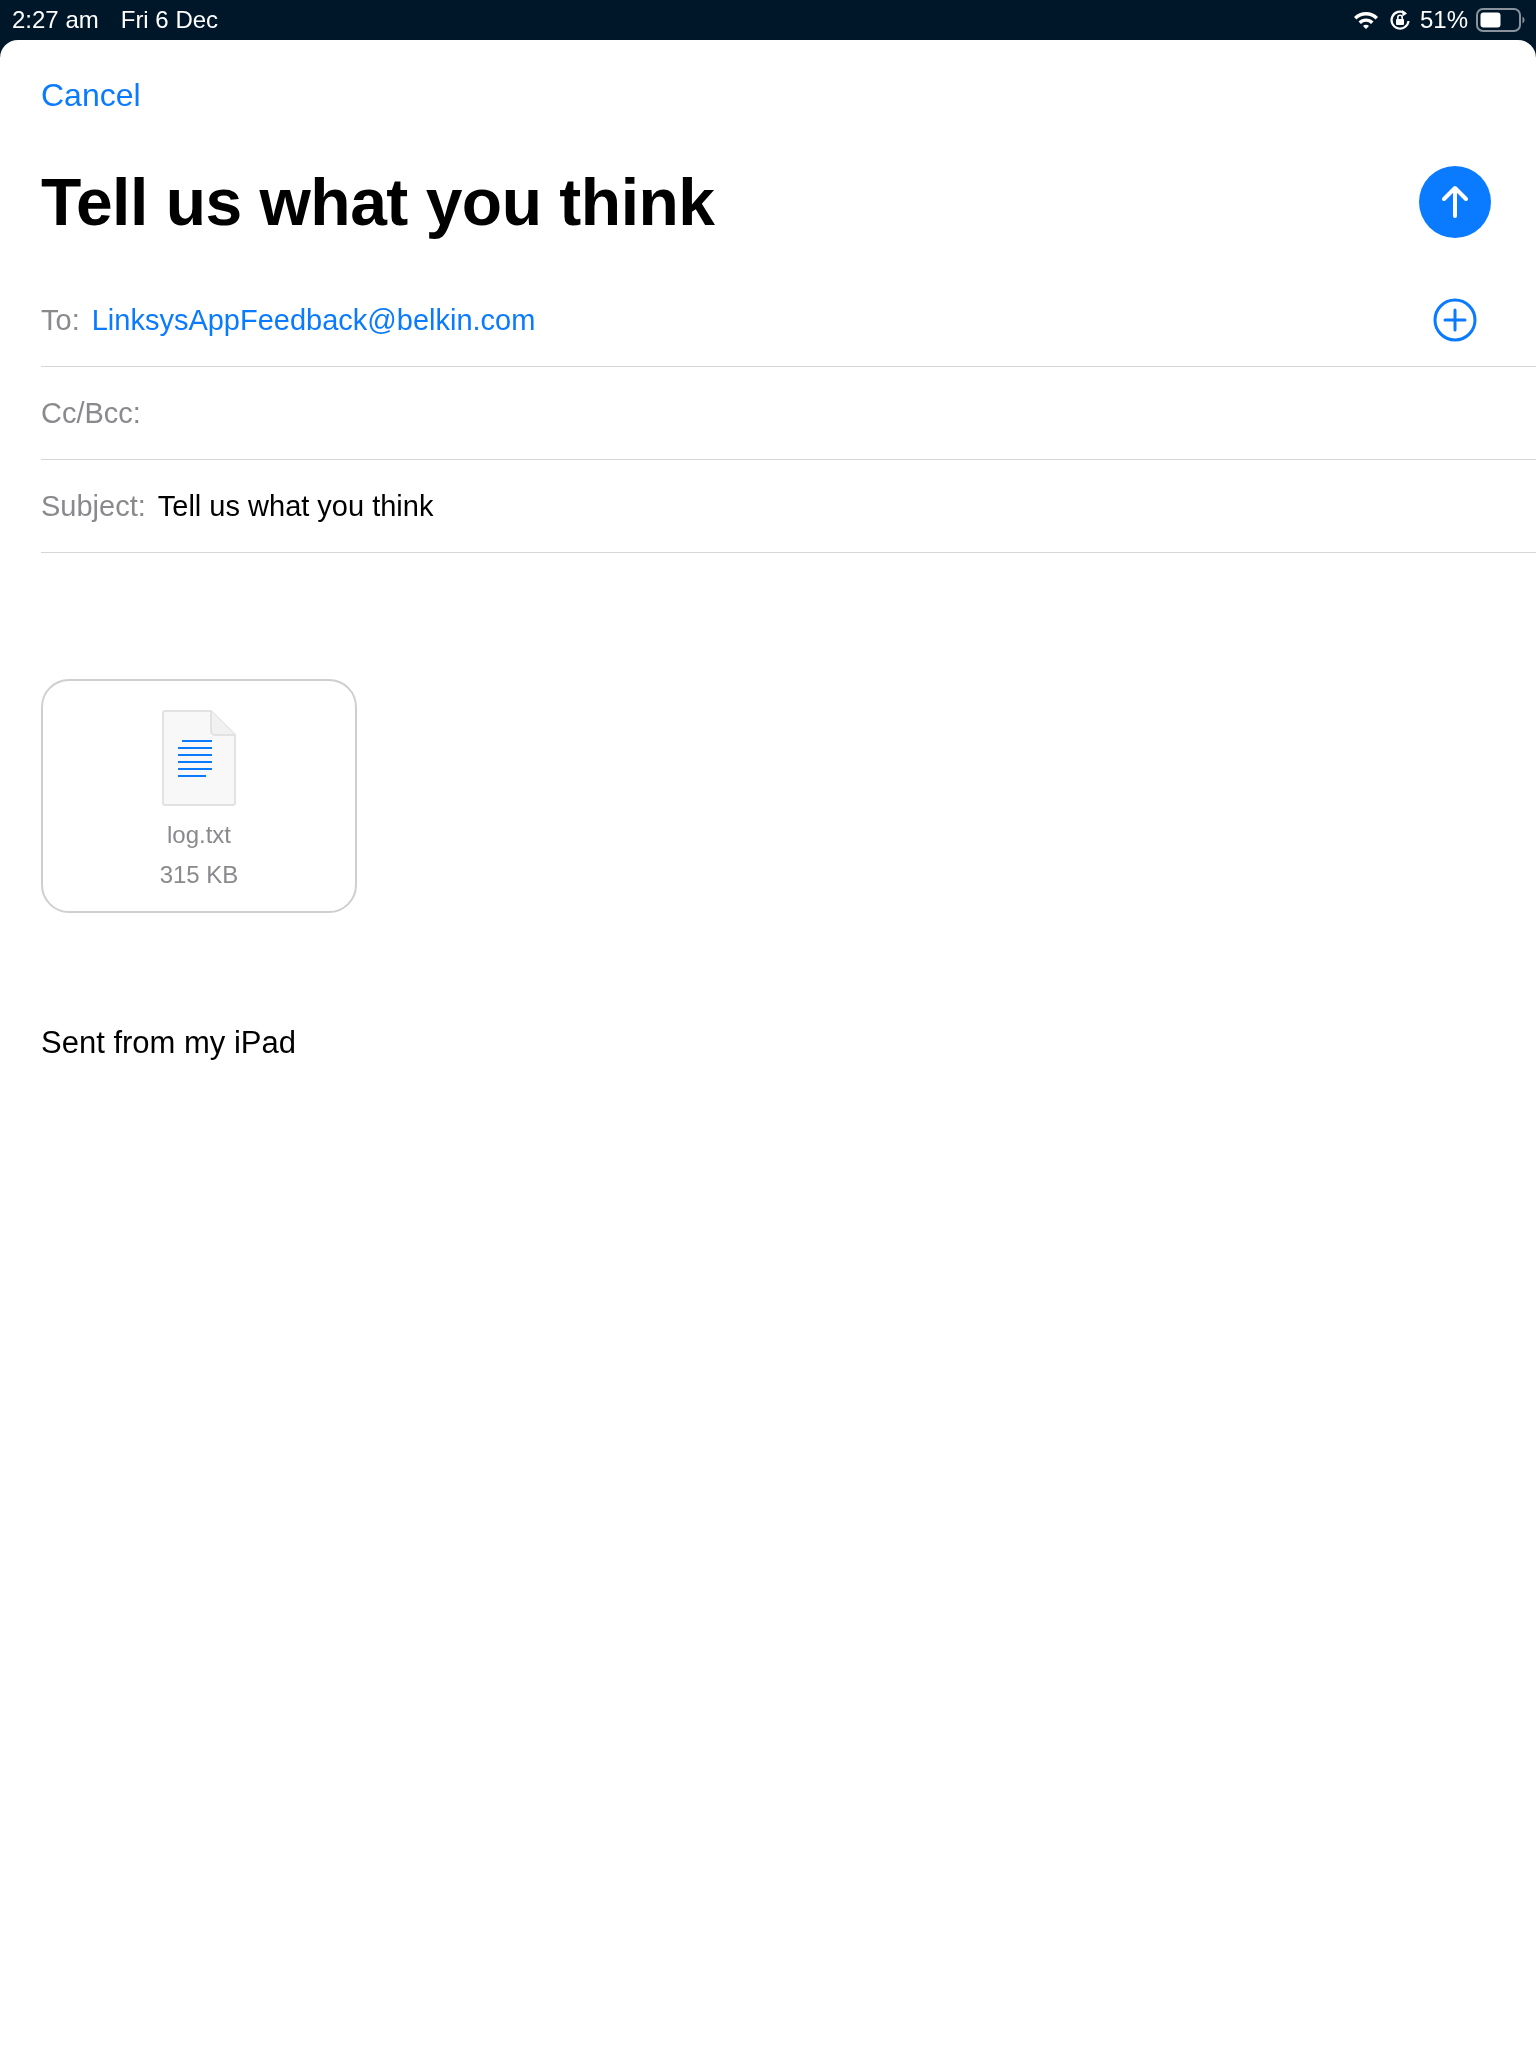  Describe the element at coordinates (313, 320) in the screenshot. I see `recipient-address: LinksysAppFeedback@belkin.com` at that location.